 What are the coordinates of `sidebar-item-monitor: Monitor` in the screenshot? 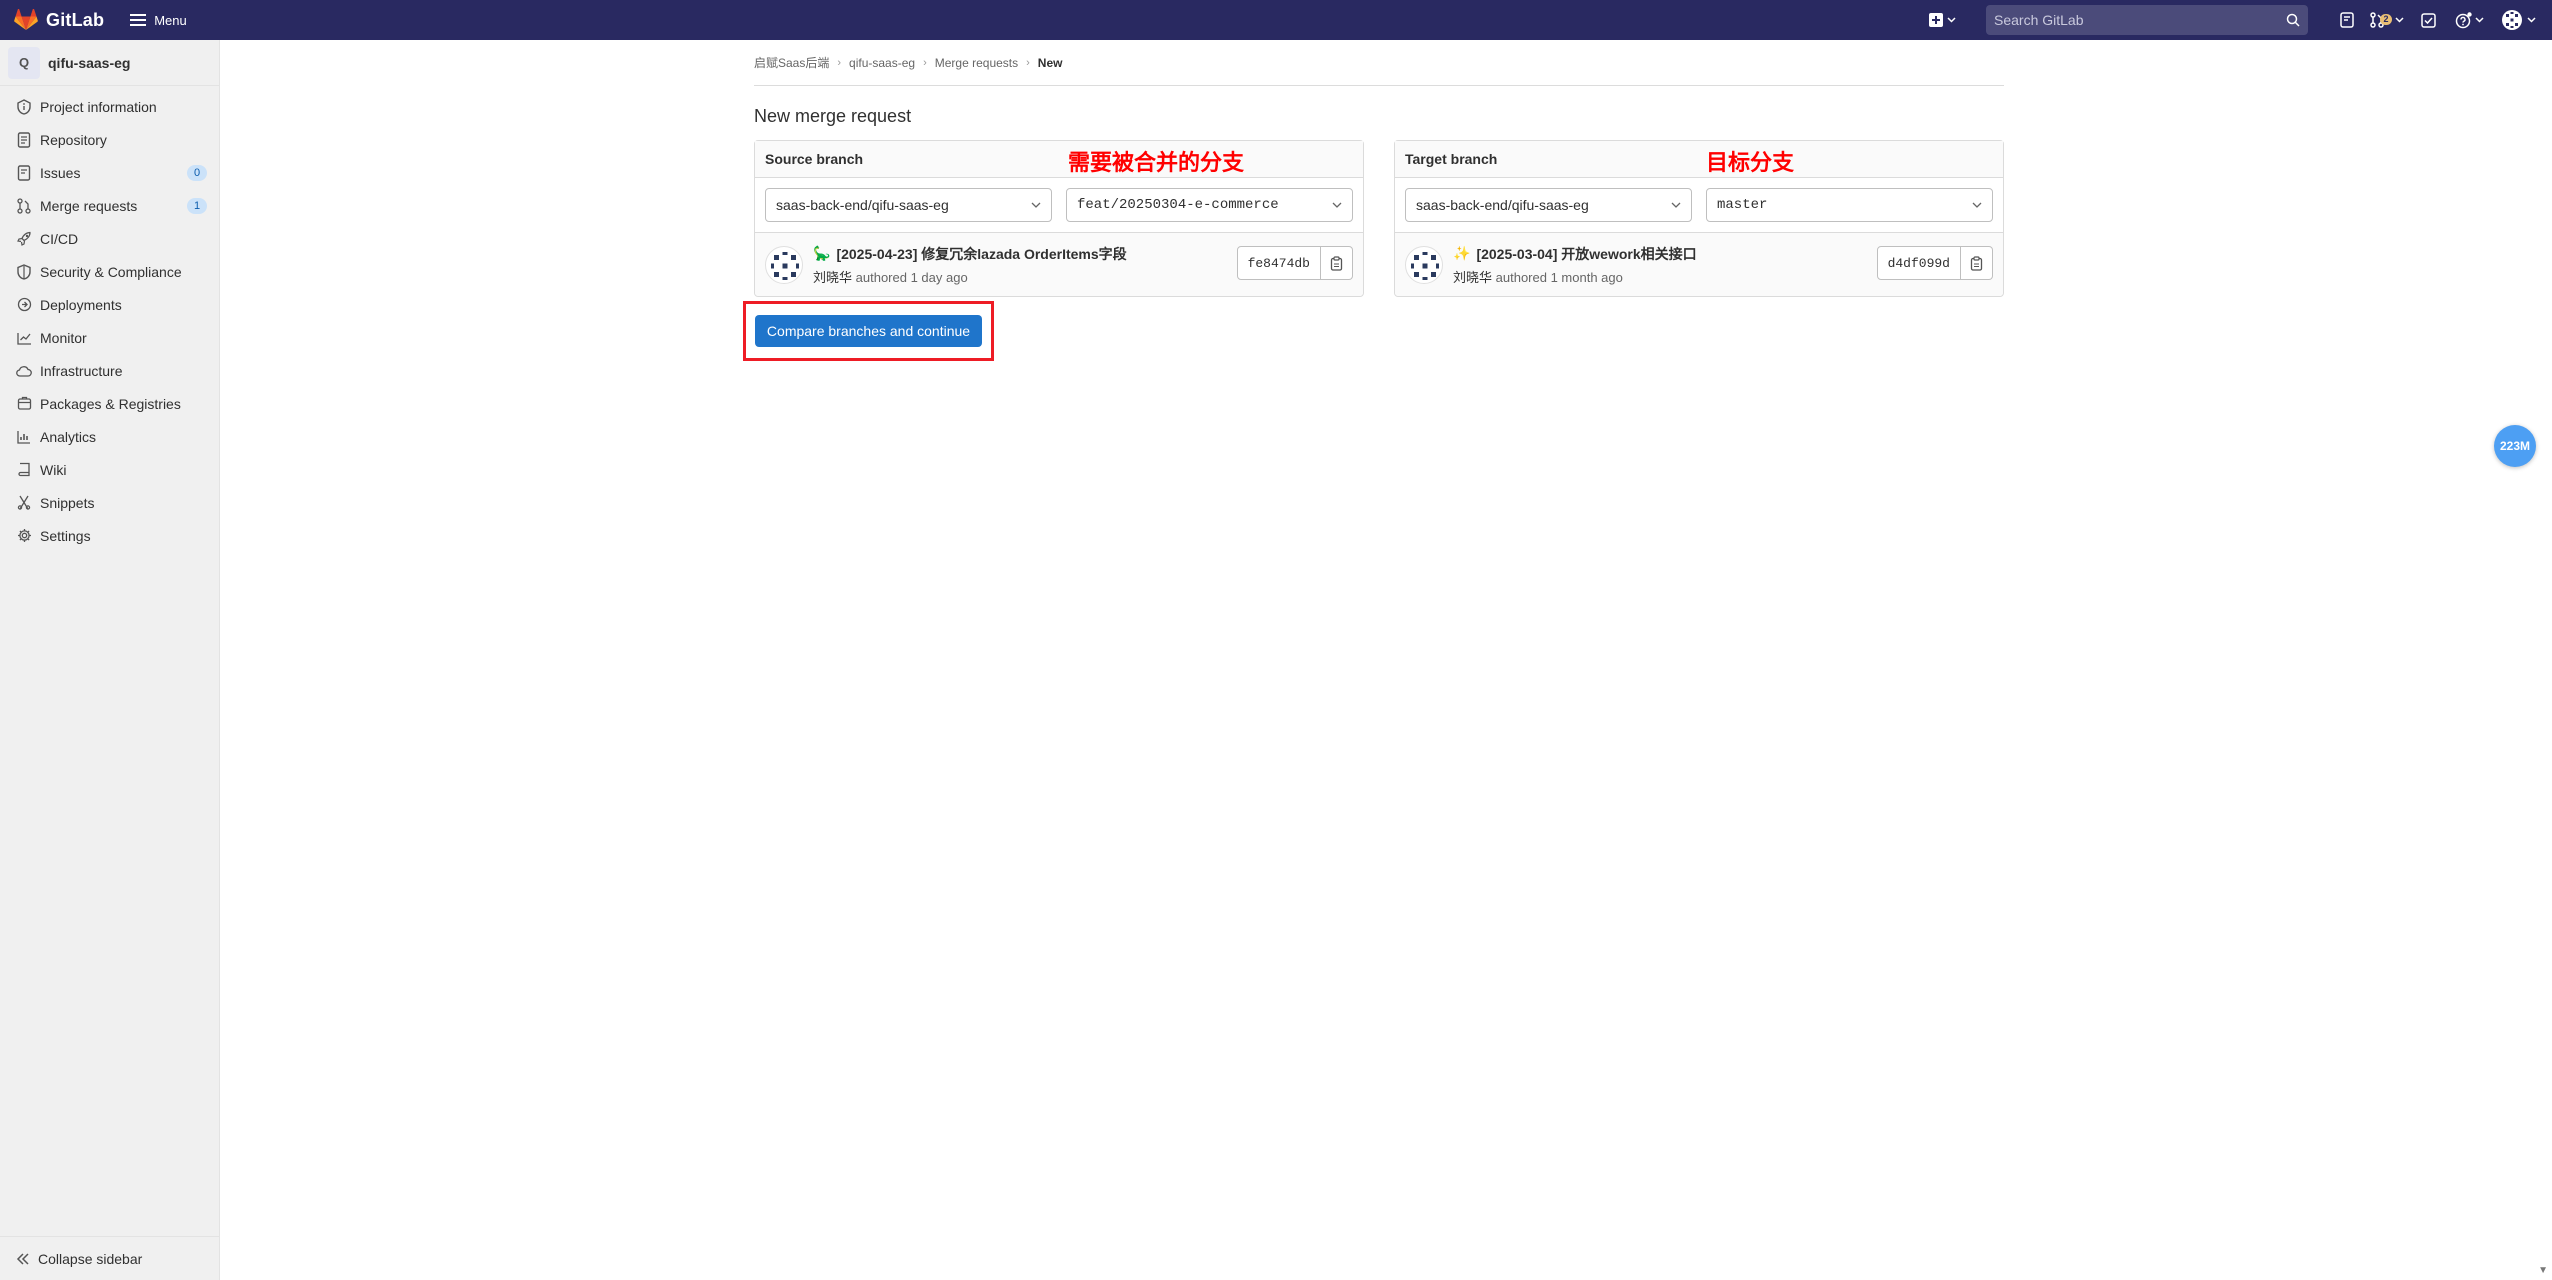 It's located at (109, 337).